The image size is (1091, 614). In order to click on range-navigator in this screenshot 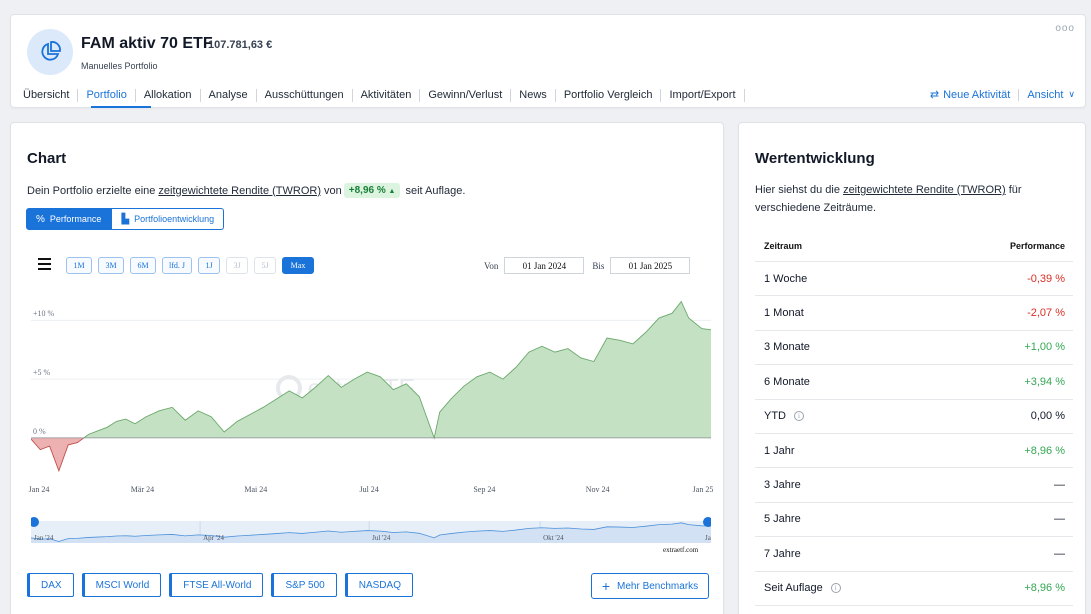, I will do `click(371, 531)`.